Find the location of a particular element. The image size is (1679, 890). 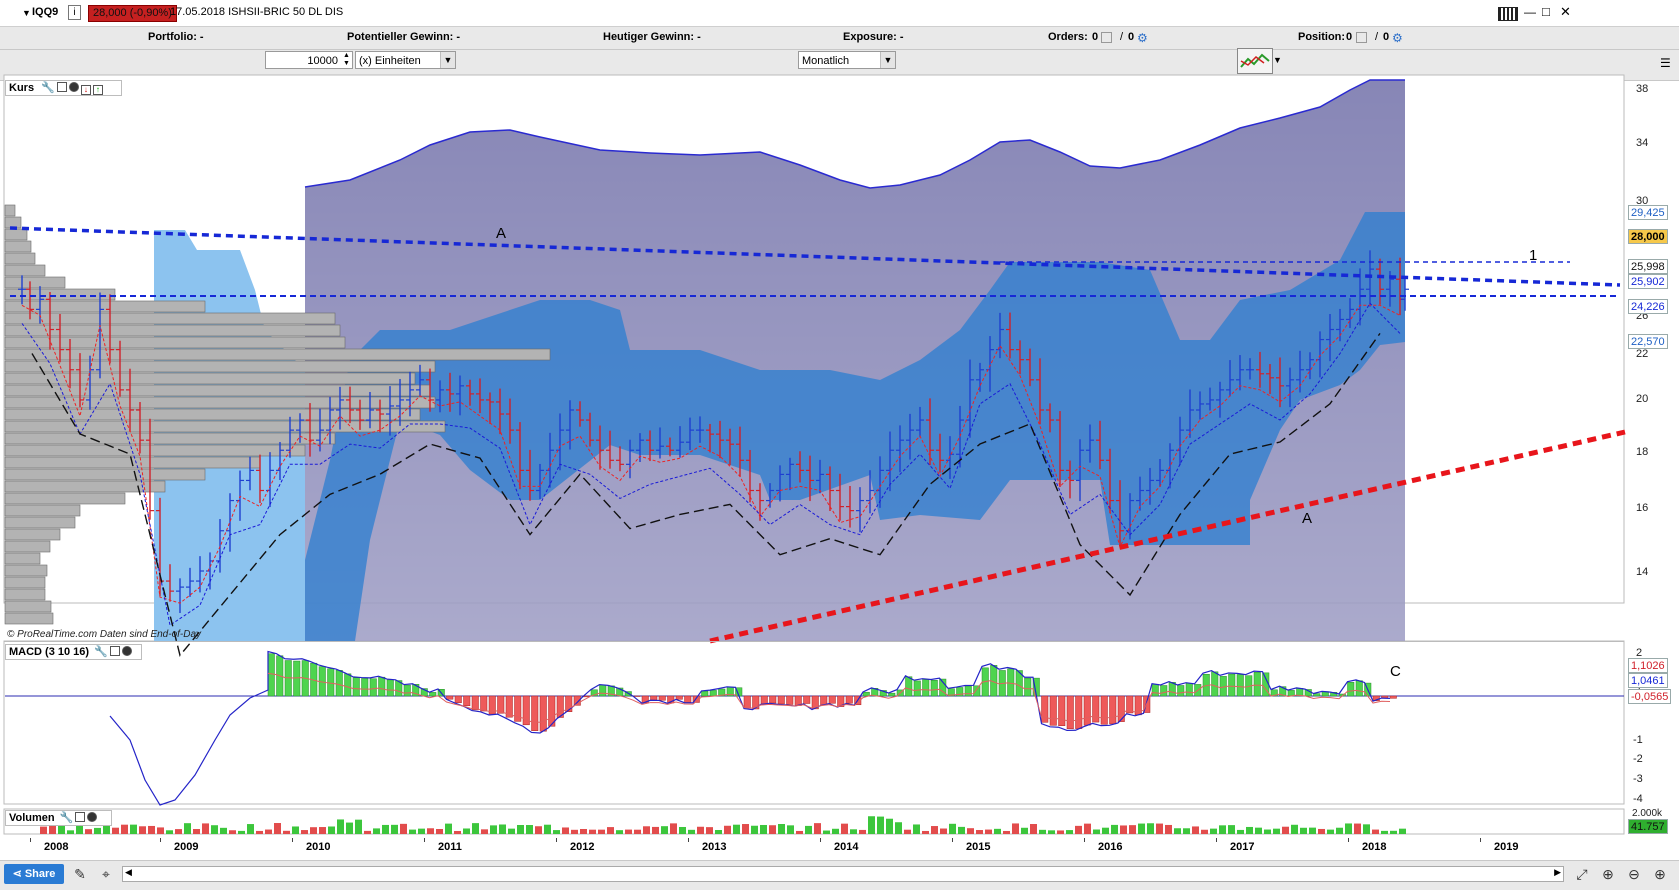

zoom-out-icon: ⊖ is located at coordinates (1634, 874).